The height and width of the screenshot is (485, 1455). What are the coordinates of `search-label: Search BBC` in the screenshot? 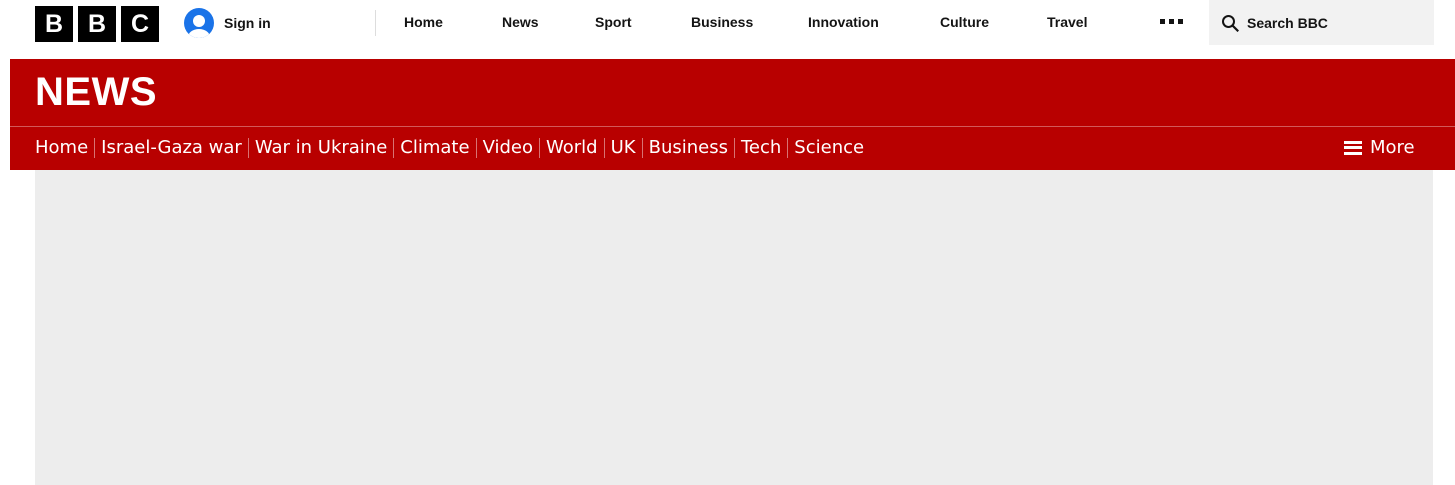 It's located at (1287, 22).